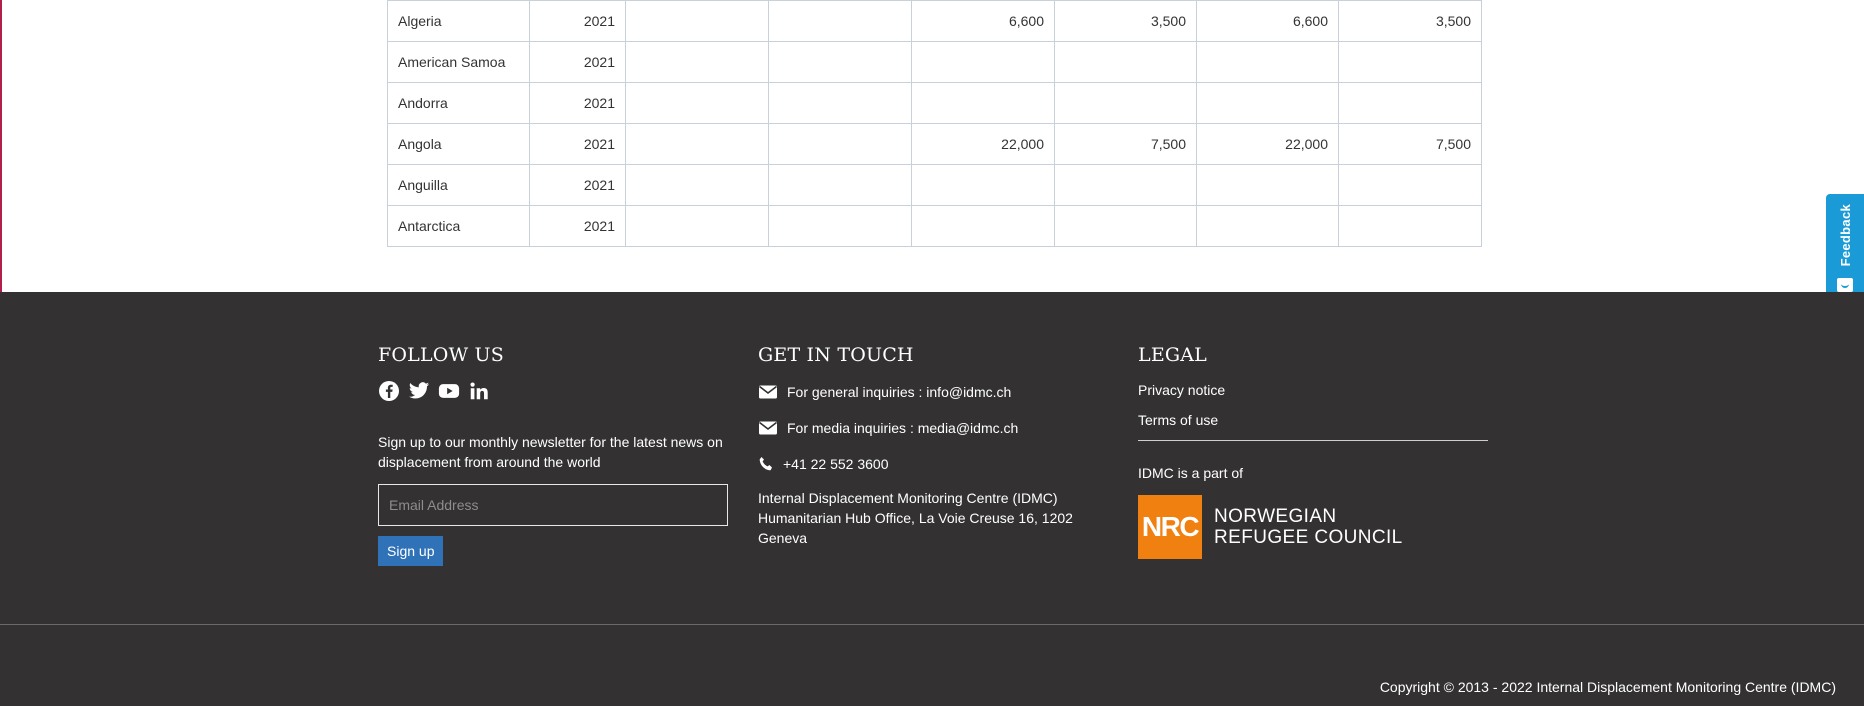 Image resolution: width=1864 pixels, height=706 pixels. I want to click on nrc-logo: NRC NORWEGIAN REFUGEE COUNCIL, so click(1313, 527).